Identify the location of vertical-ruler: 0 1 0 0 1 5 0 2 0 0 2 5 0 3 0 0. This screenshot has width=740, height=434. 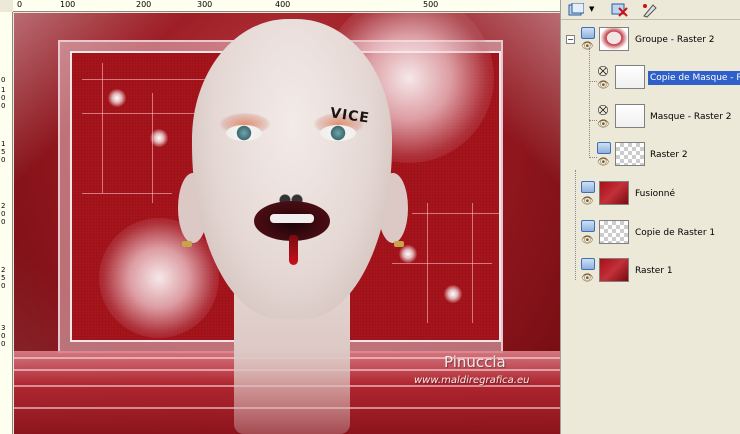
(6, 223).